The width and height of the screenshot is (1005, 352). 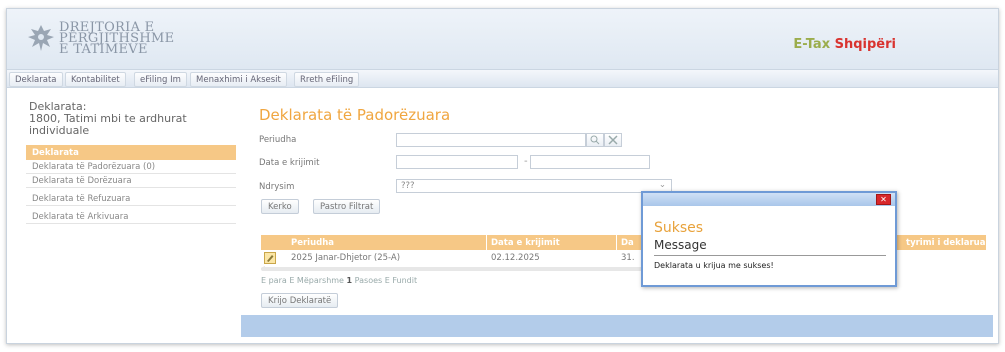 I want to click on lookup-button, so click(x=595, y=140).